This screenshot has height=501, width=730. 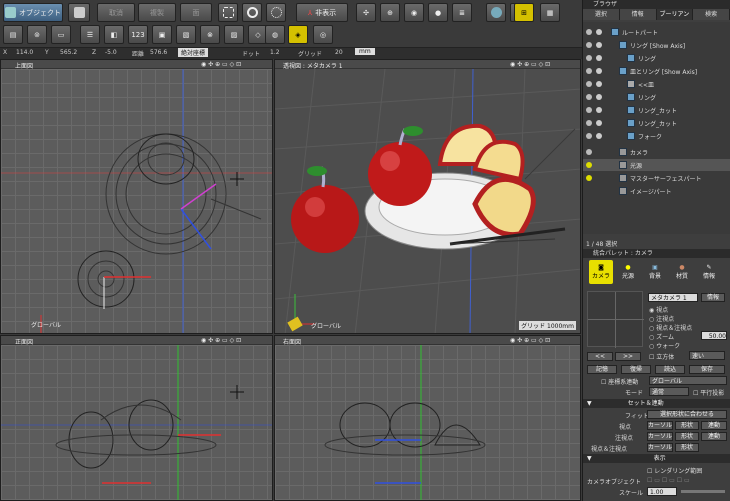 I want to click on front-view-viewport: 正面図 ◉ ✣ ⊕ ▭ ◇ ⊡, so click(x=136, y=418).